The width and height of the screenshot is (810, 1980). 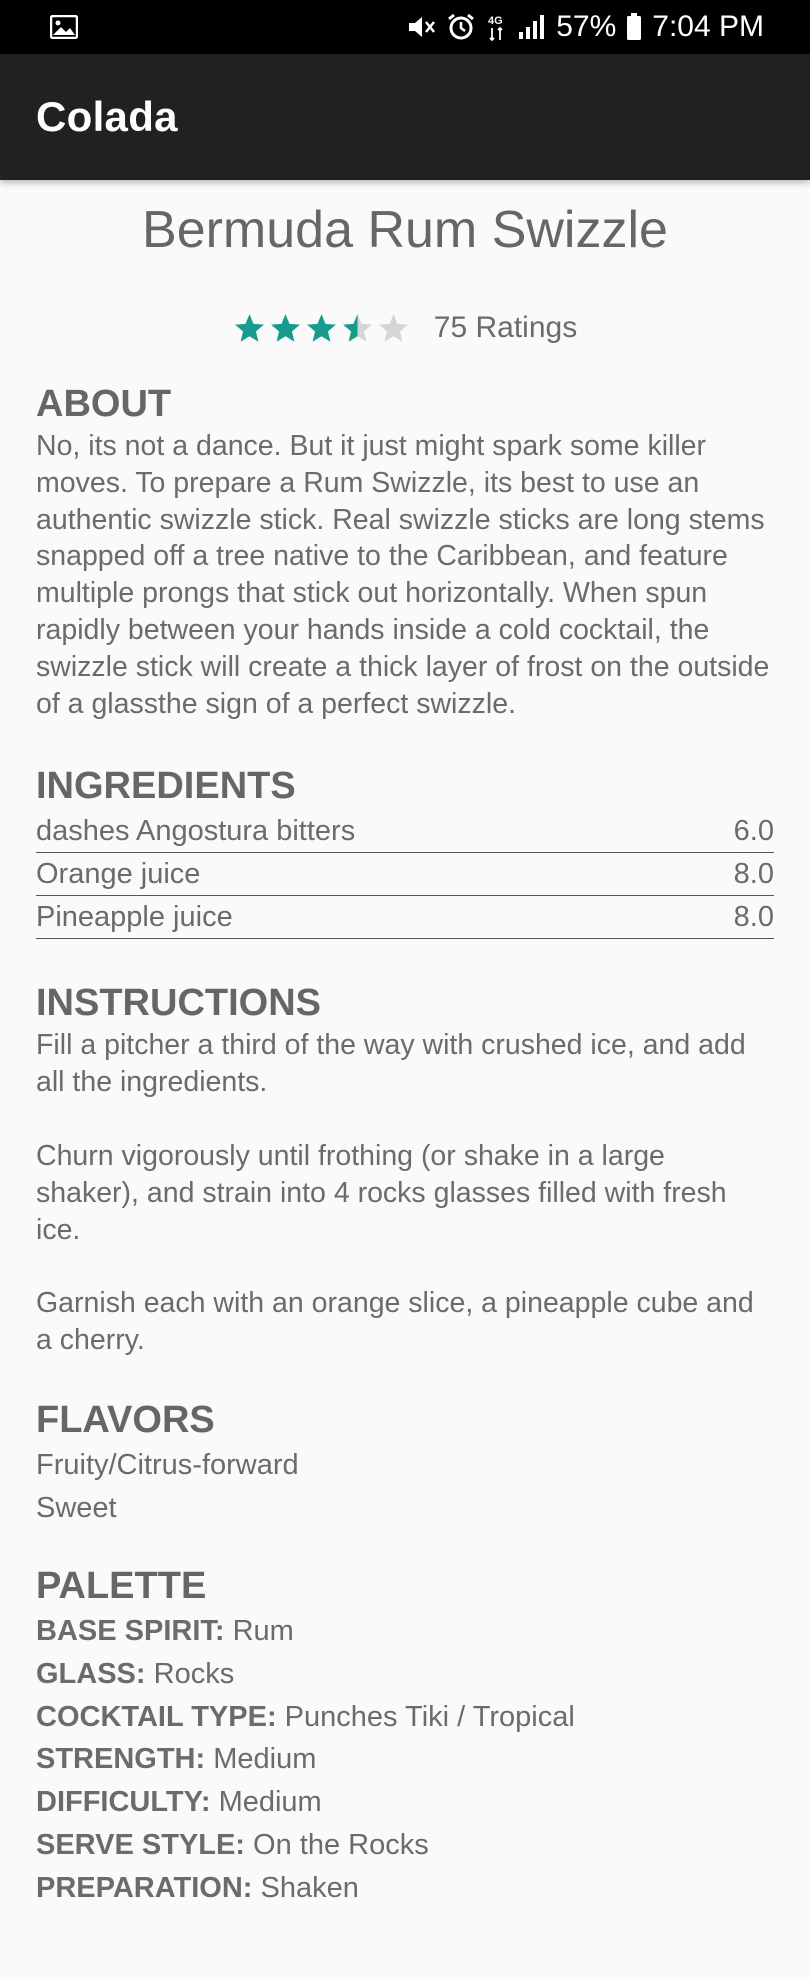 I want to click on drink-title: Bermuda Rum Swizzle, so click(x=405, y=230).